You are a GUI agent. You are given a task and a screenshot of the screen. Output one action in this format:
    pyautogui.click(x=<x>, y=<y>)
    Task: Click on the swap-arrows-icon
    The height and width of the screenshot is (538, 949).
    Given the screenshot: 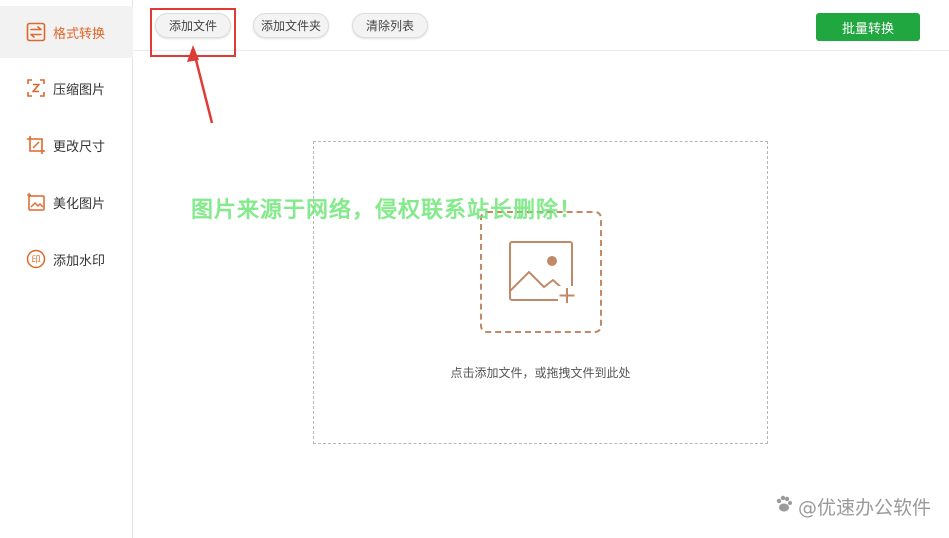 What is the action you would take?
    pyautogui.click(x=36, y=32)
    